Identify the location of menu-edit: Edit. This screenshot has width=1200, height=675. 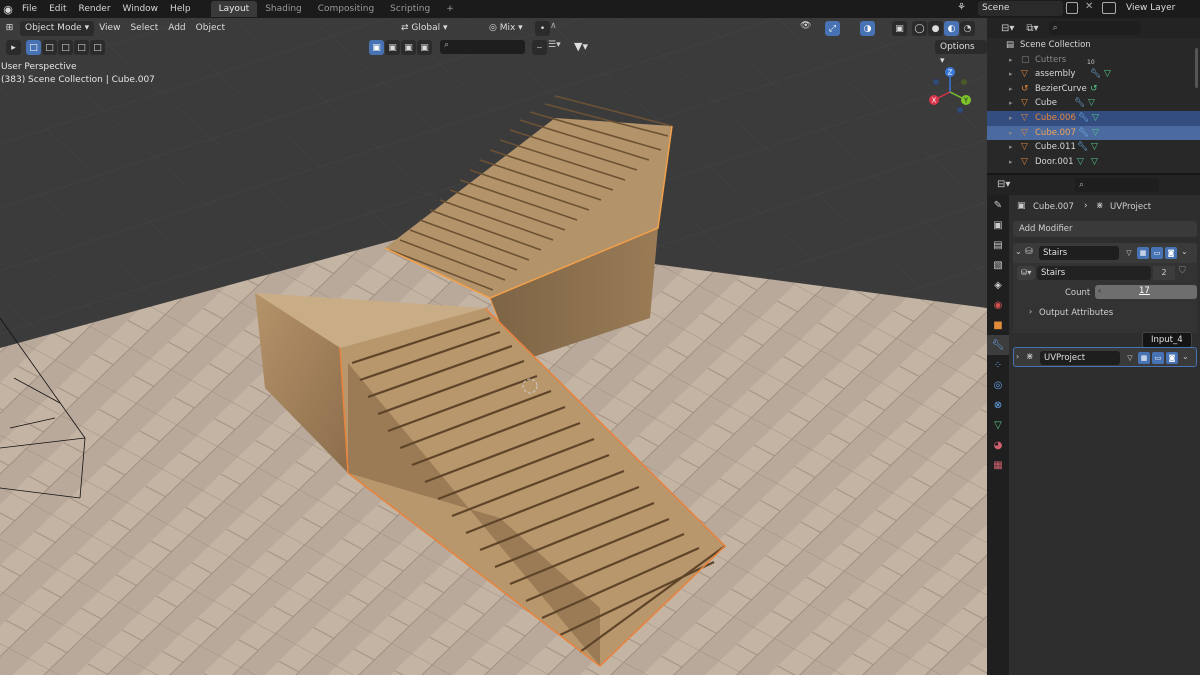
(57, 9).